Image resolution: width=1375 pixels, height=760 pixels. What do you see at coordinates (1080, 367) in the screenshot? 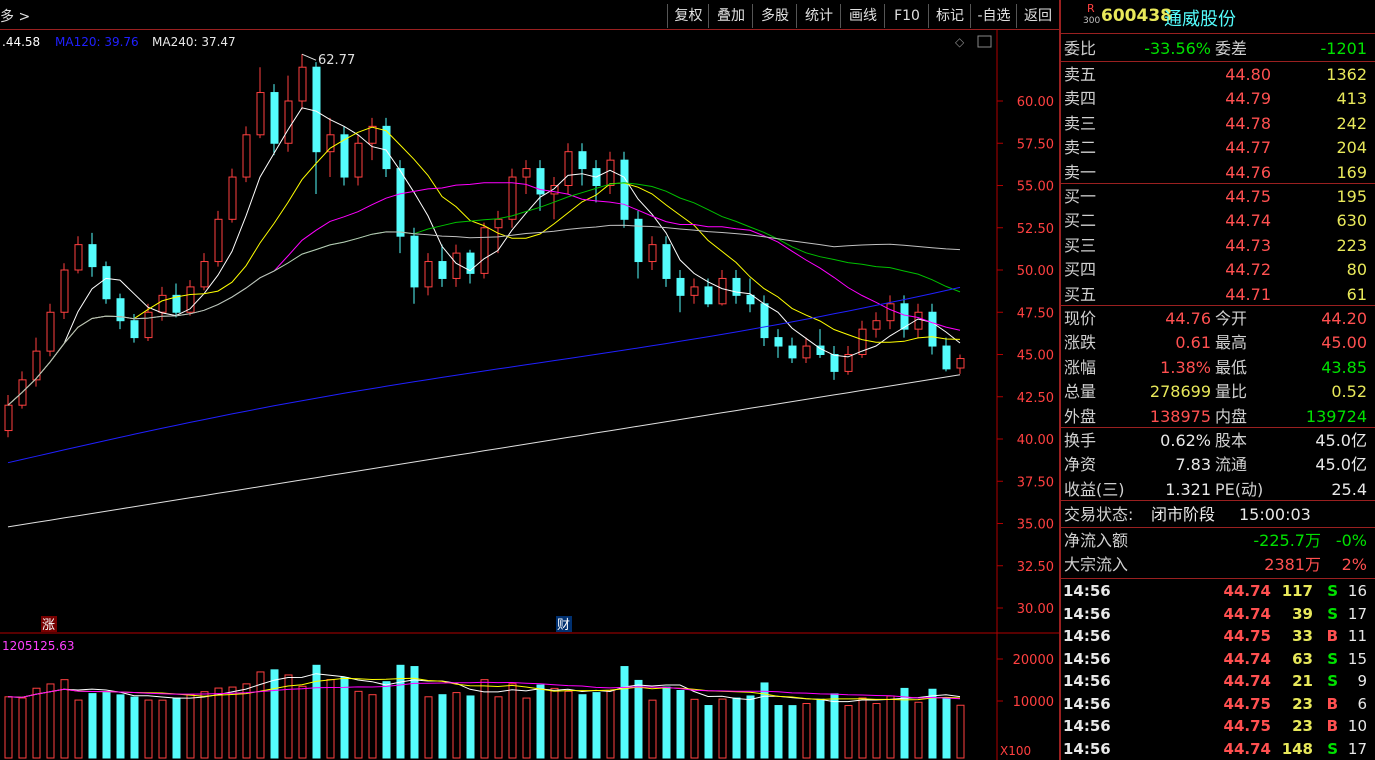
I see `stat-label: 涨幅` at bounding box center [1080, 367].